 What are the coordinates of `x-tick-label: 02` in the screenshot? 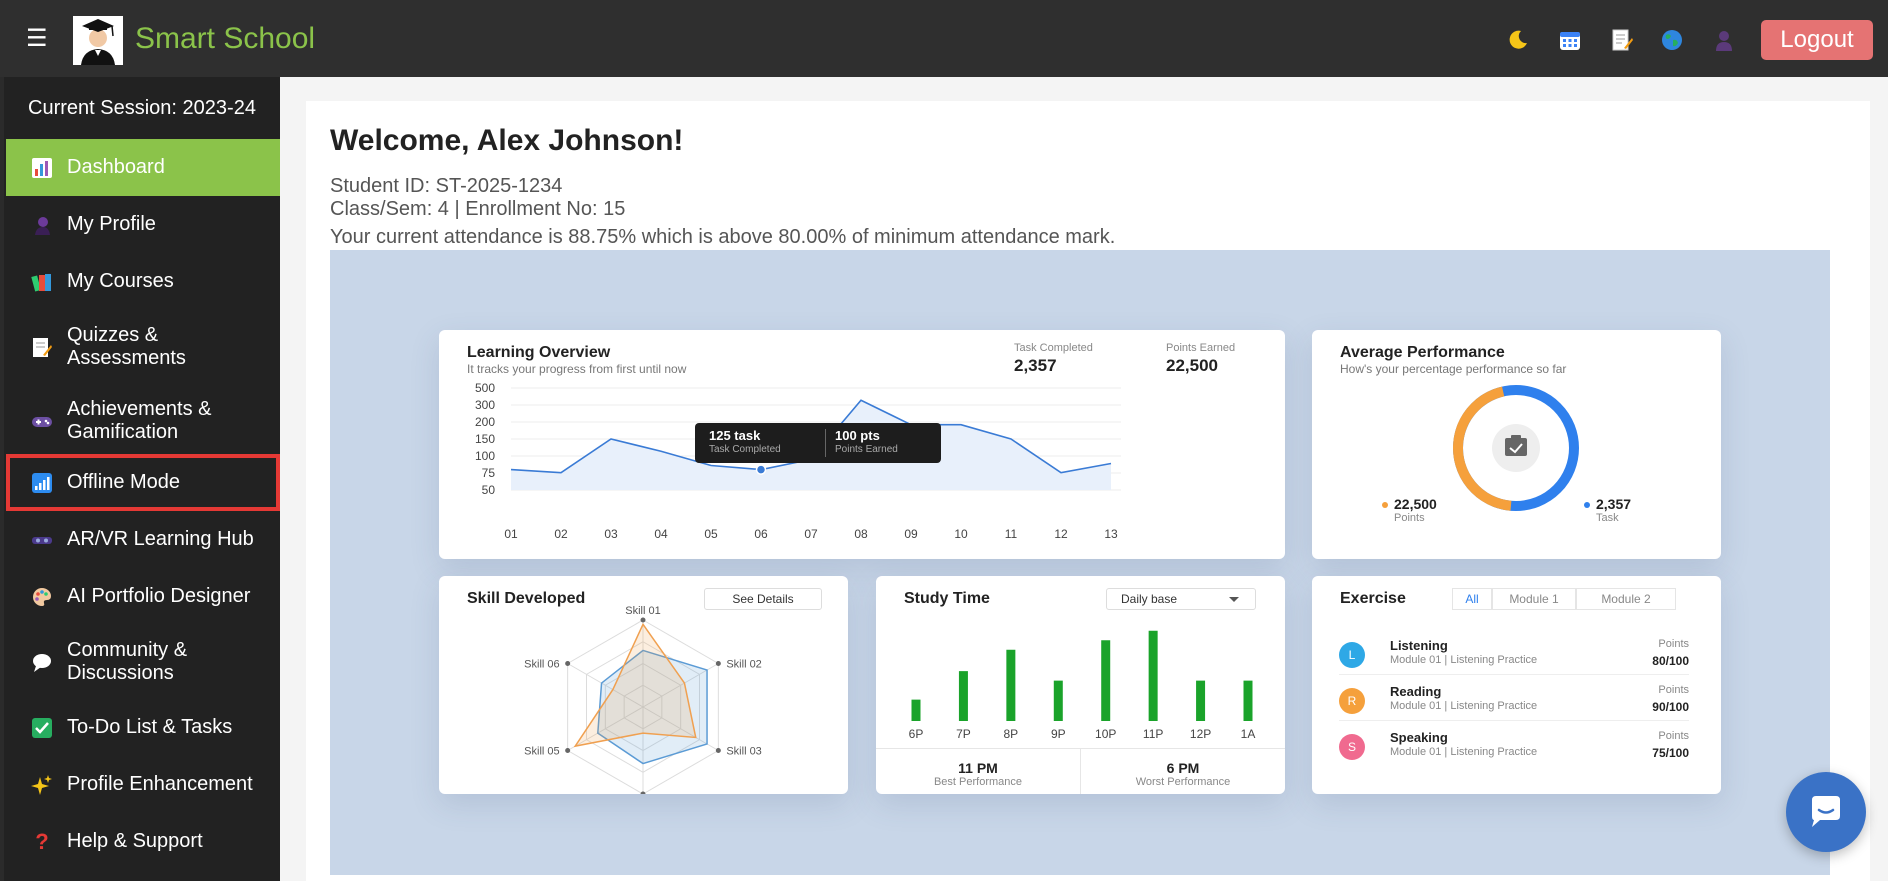 It's located at (561, 534).